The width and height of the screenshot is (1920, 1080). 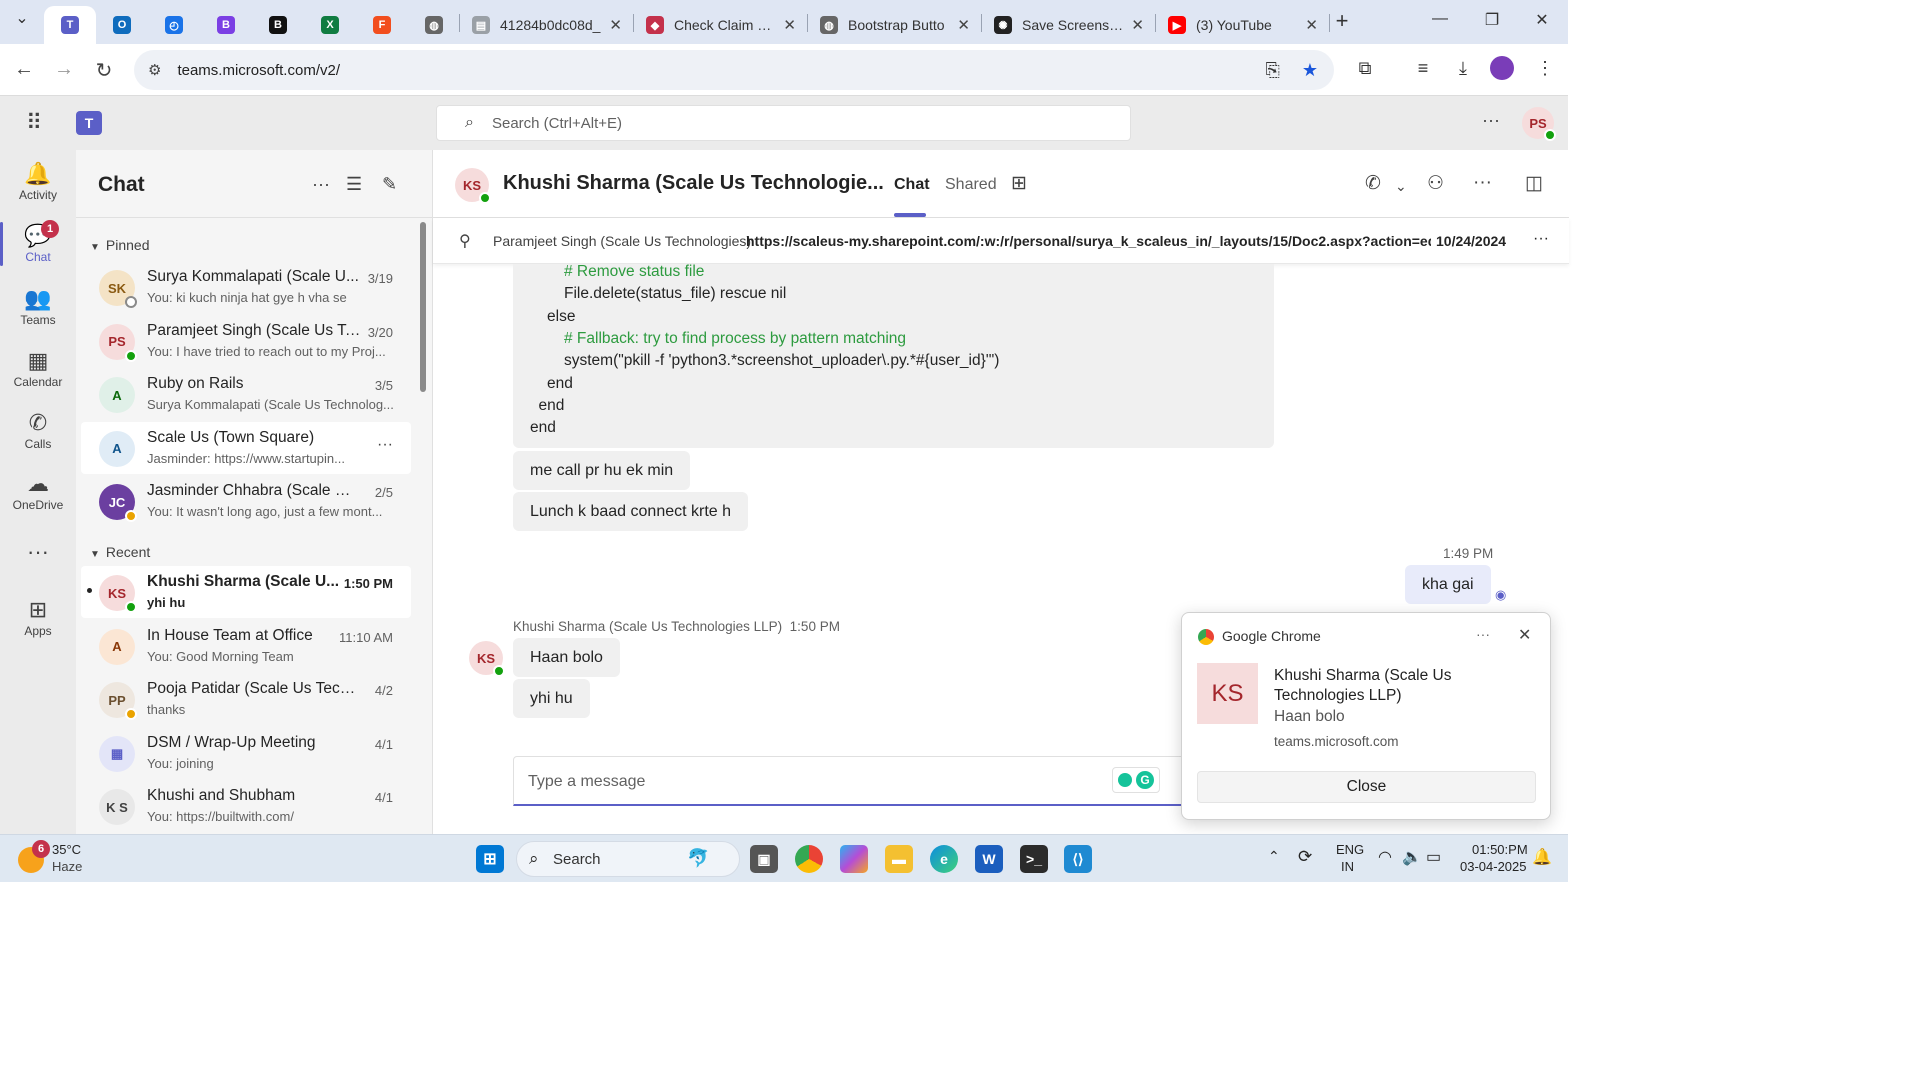 What do you see at coordinates (154, 70) in the screenshot?
I see `site-info-icon: ⚙` at bounding box center [154, 70].